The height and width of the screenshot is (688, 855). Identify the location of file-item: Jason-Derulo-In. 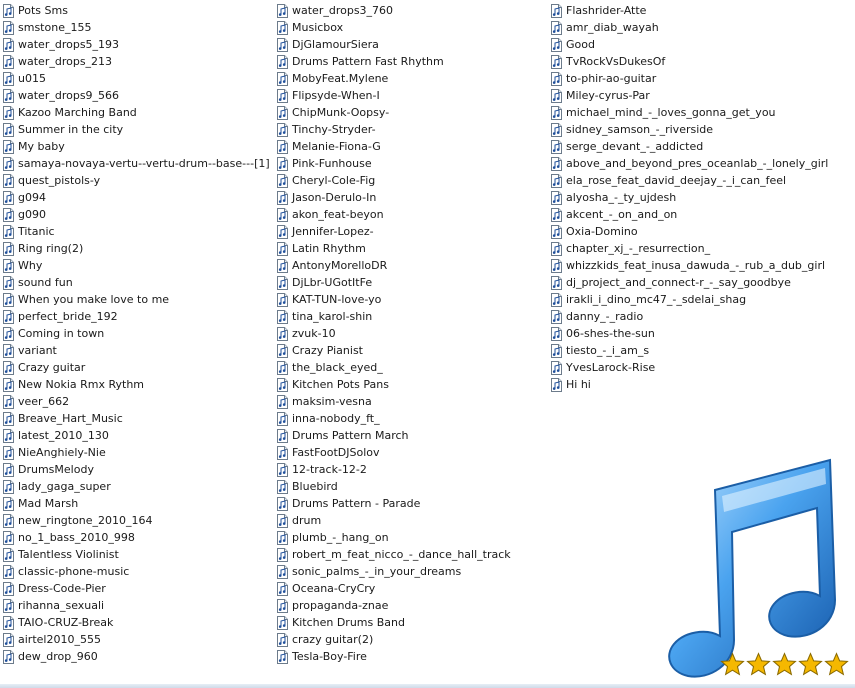
(412, 197).